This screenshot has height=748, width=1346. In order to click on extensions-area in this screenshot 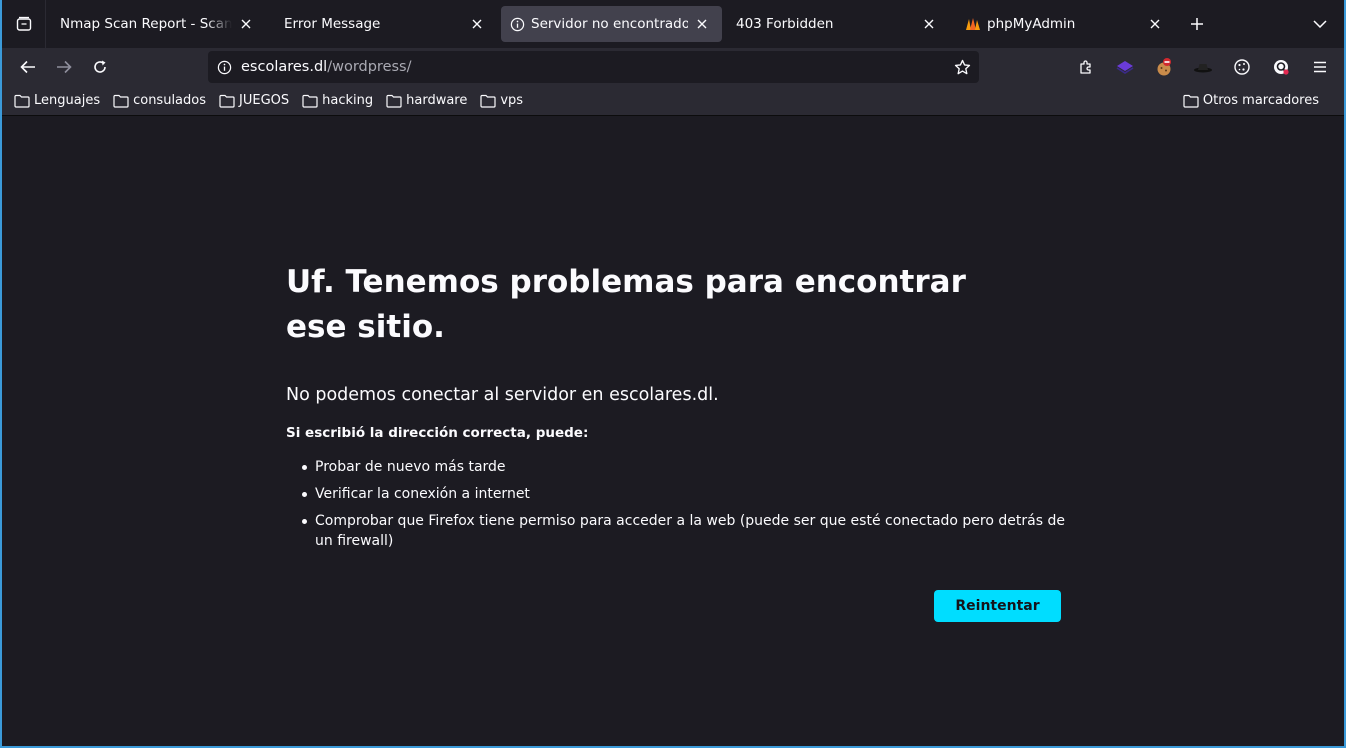, I will do `click(1199, 67)`.